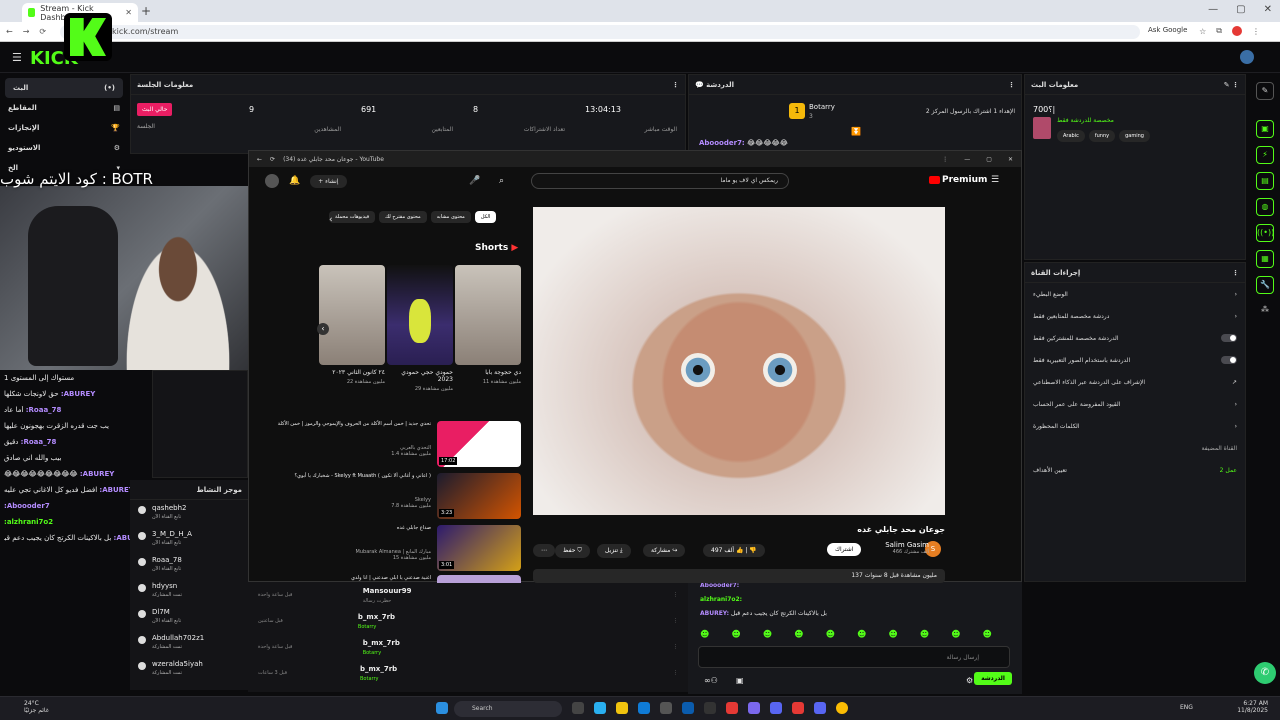 The width and height of the screenshot is (1280, 720). What do you see at coordinates (1265, 285) in the screenshot?
I see `wrench-icon: 🔧` at bounding box center [1265, 285].